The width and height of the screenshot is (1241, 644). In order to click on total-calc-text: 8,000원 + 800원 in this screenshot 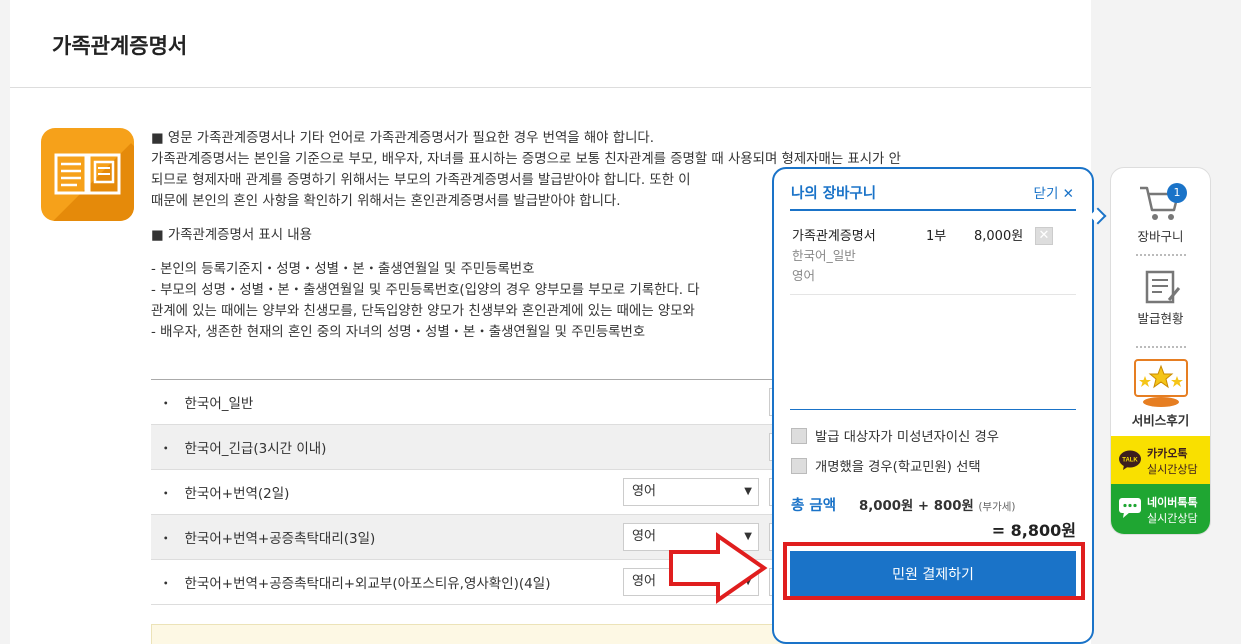, I will do `click(916, 506)`.